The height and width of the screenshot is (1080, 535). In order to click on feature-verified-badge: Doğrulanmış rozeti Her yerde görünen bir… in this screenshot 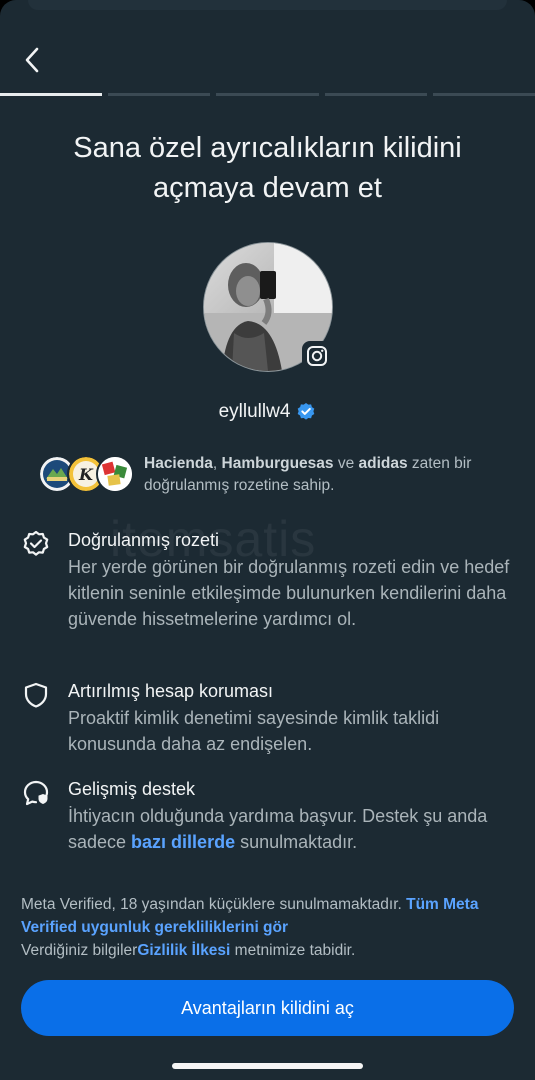, I will do `click(269, 580)`.